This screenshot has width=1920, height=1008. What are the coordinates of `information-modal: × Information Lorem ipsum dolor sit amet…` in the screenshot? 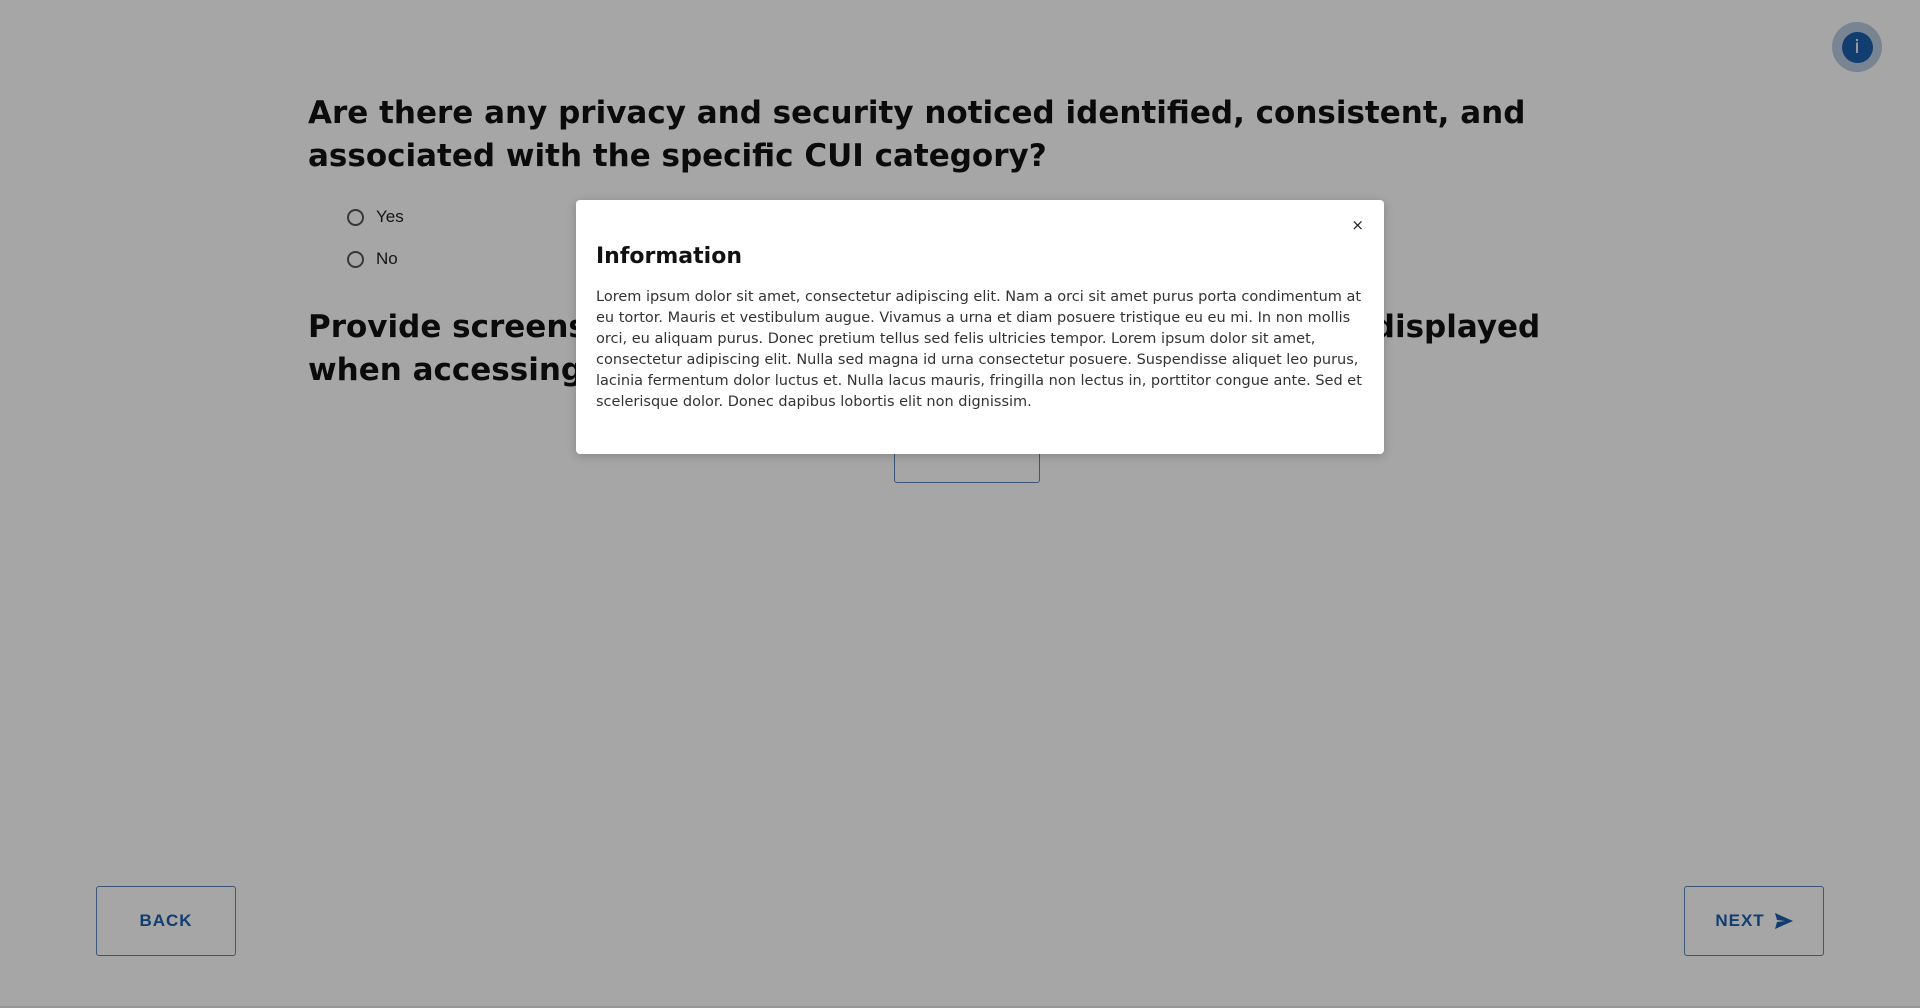 It's located at (980, 327).